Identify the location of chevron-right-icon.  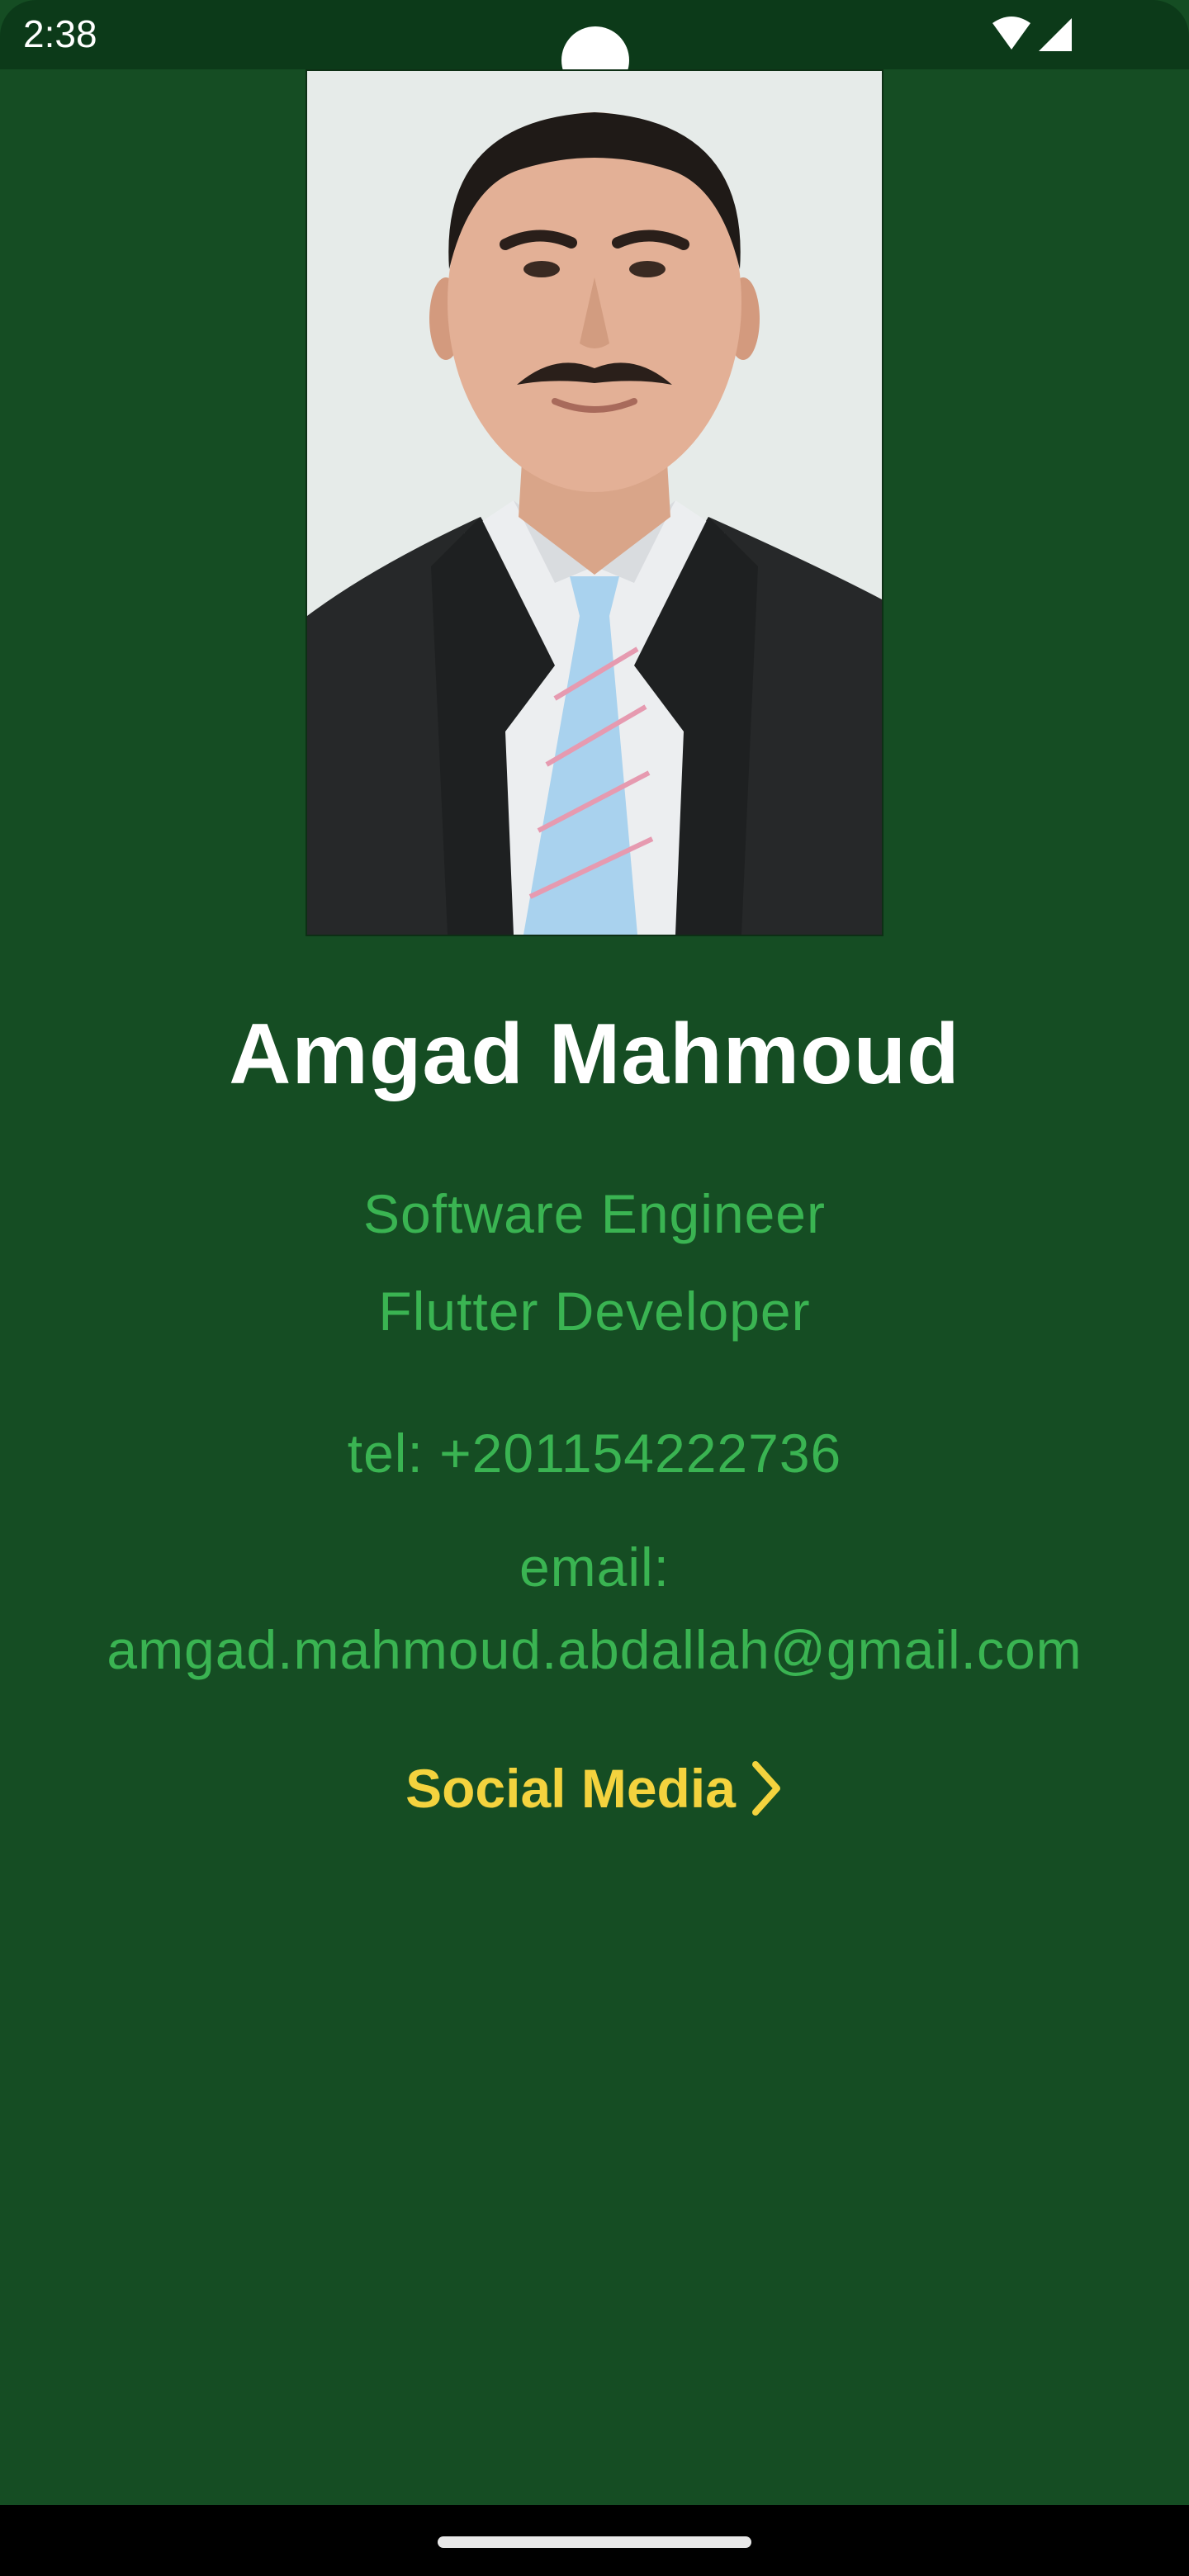
(765, 1788).